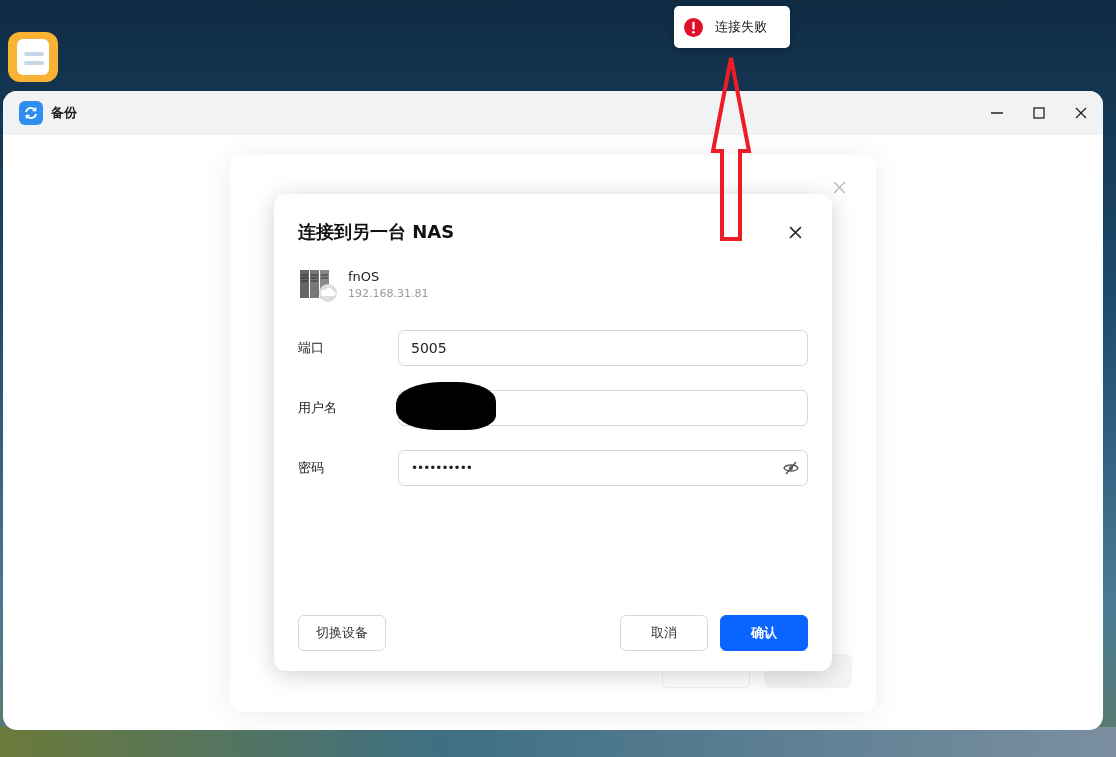  Describe the element at coordinates (791, 468) in the screenshot. I see `hidden-eye-icon` at that location.